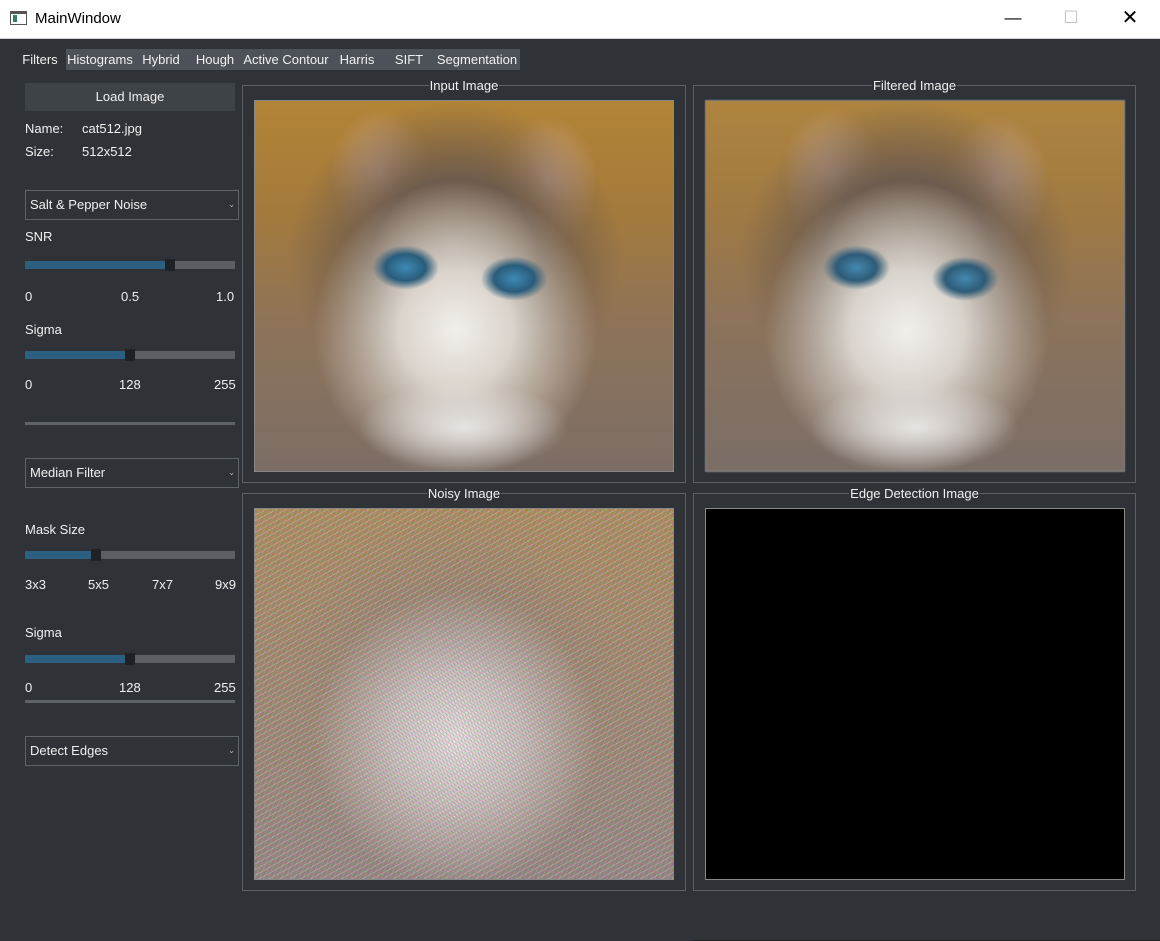 Image resolution: width=1160 pixels, height=941 pixels. I want to click on edge-detect-select: Detect Edges ⌄, so click(132, 751).